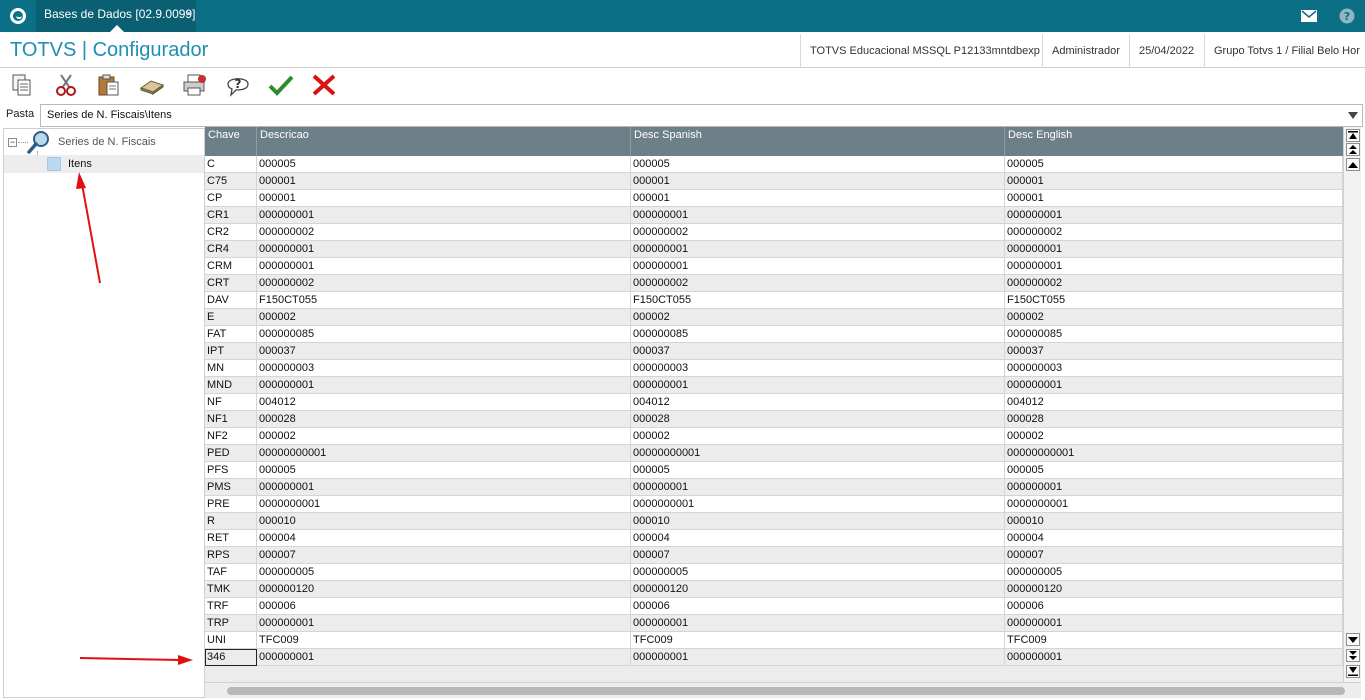 This screenshot has width=1365, height=700. I want to click on table-row: TRP 000000001 000000001 000000001, so click(774, 623).